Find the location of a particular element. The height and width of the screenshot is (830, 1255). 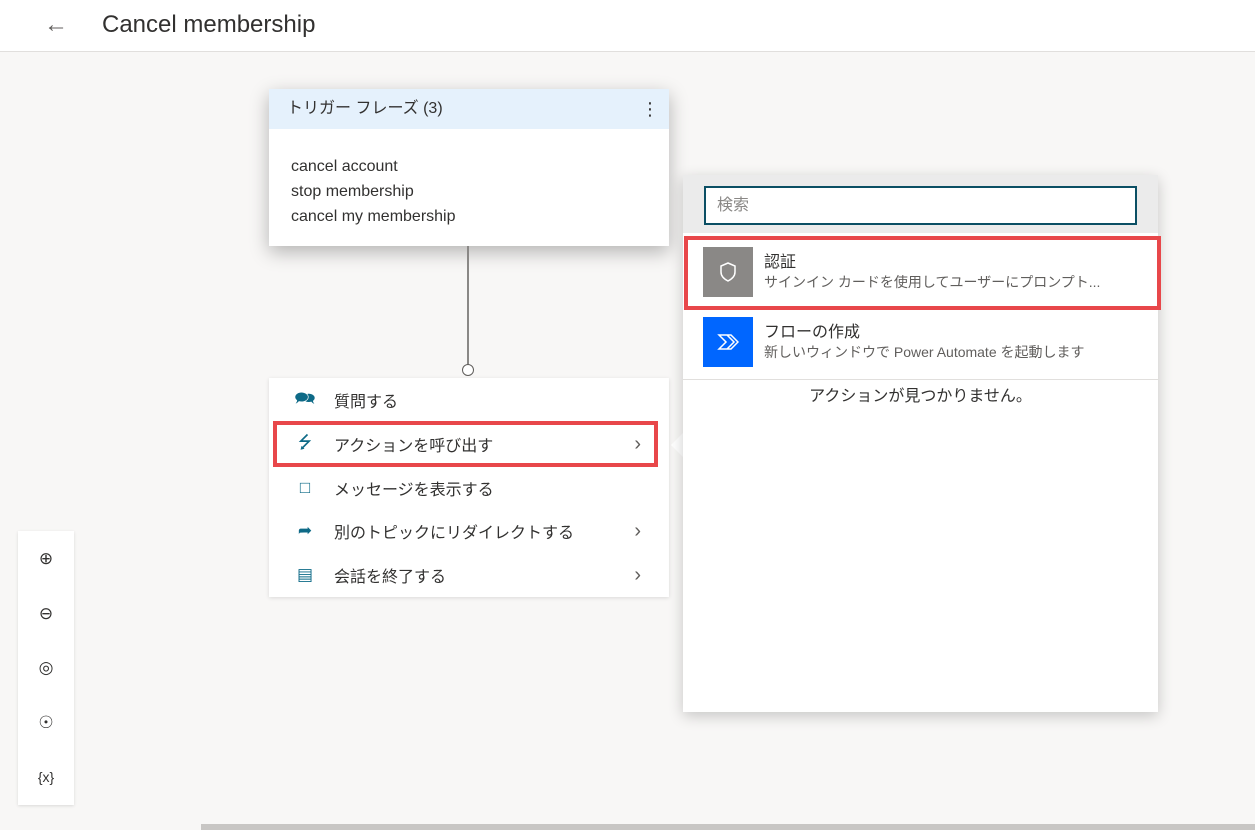

trigger-card-title: トリガー フレーズ (3) is located at coordinates (365, 108).